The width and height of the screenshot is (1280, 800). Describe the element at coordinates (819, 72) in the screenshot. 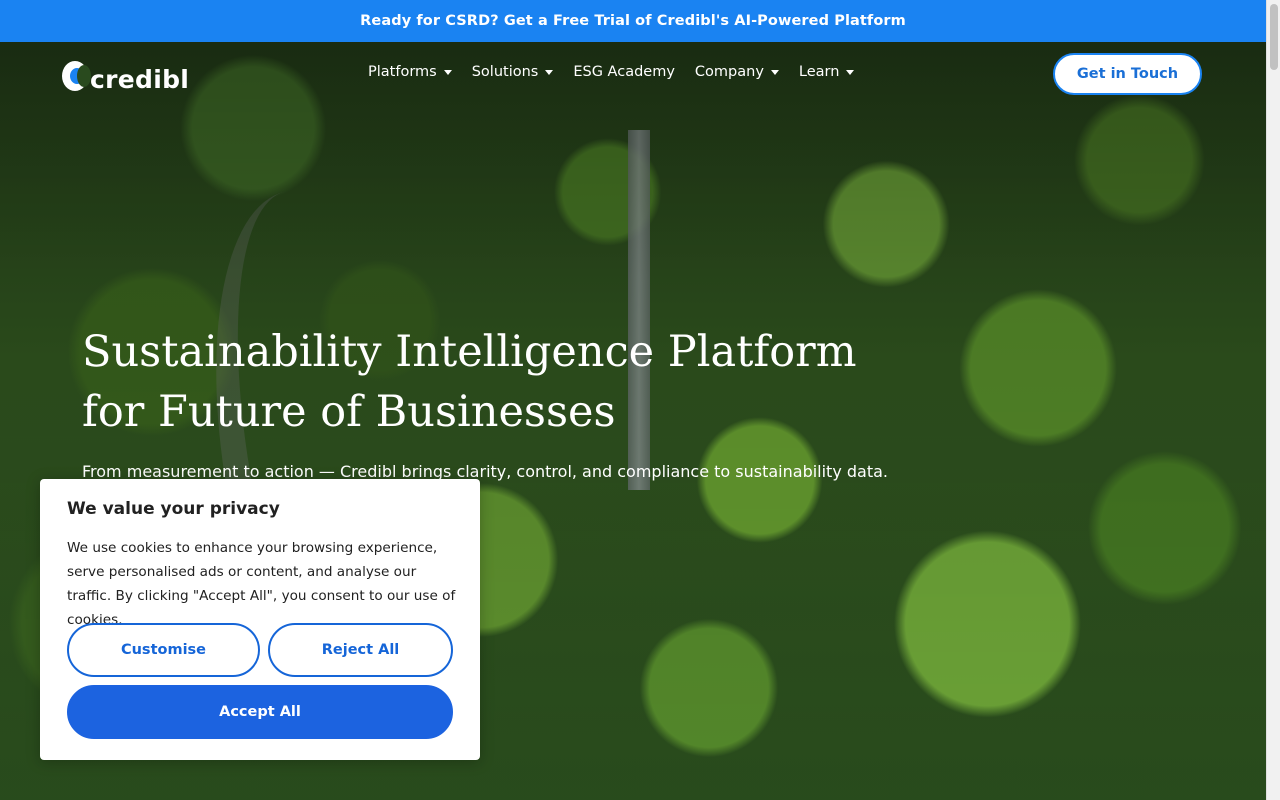

I see `nav-item-label: Learn` at that location.